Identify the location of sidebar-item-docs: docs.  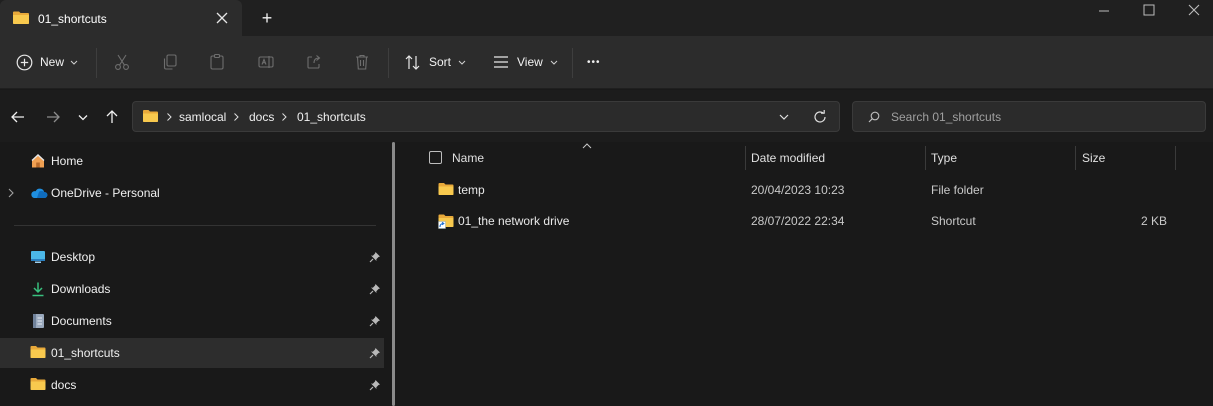
(192, 385).